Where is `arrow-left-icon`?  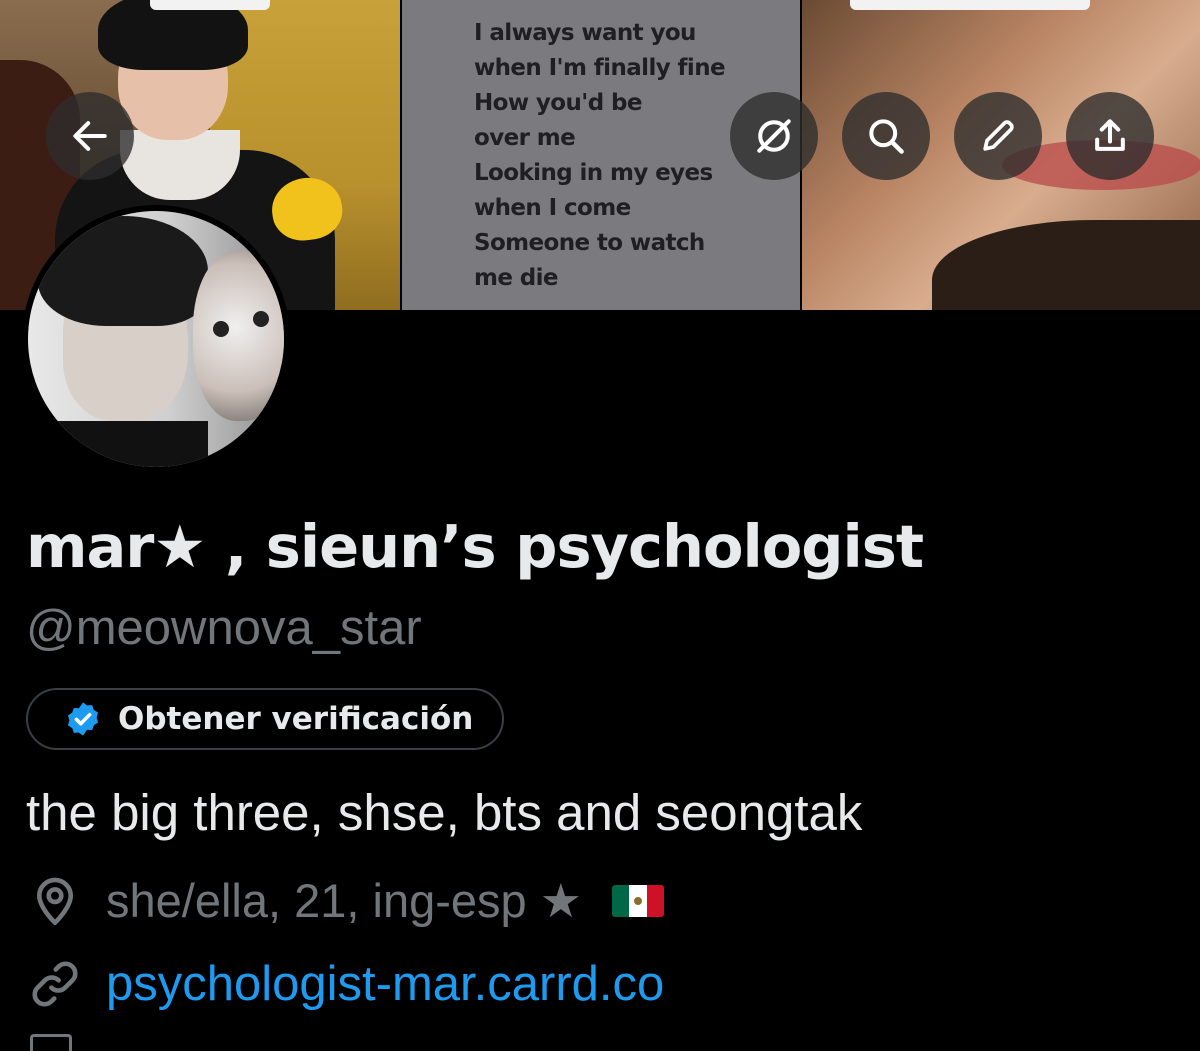 arrow-left-icon is located at coordinates (90, 136).